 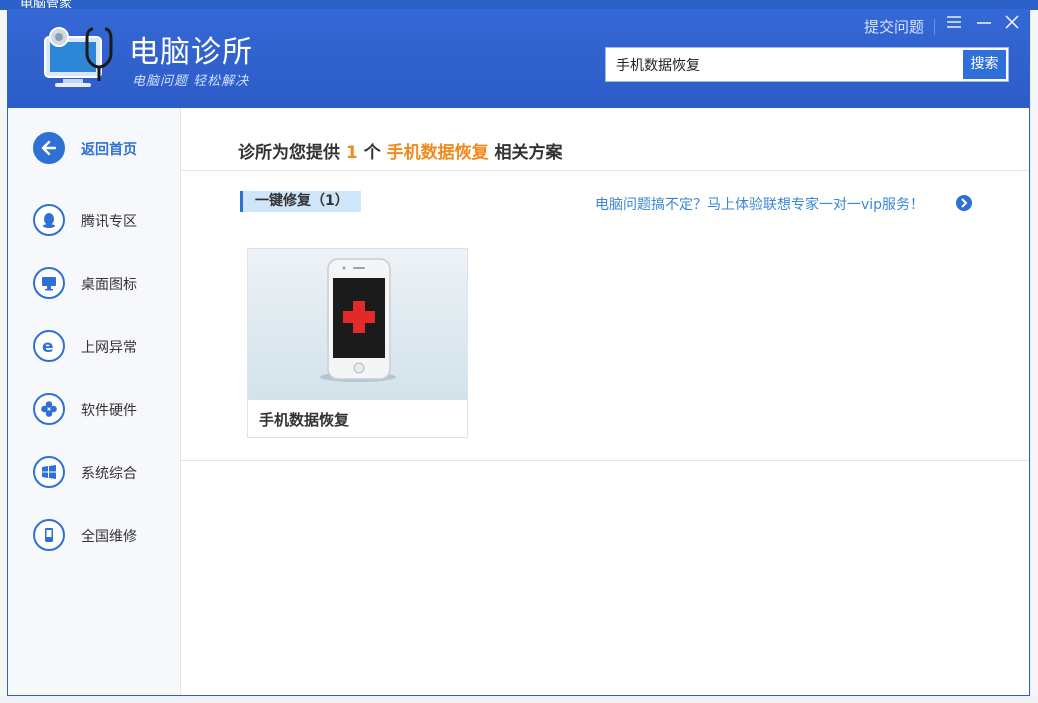 What do you see at coordinates (518, 58) in the screenshot?
I see `header: 电脑诊所 电脑问题 轻松解决 提交问题 搜索` at bounding box center [518, 58].